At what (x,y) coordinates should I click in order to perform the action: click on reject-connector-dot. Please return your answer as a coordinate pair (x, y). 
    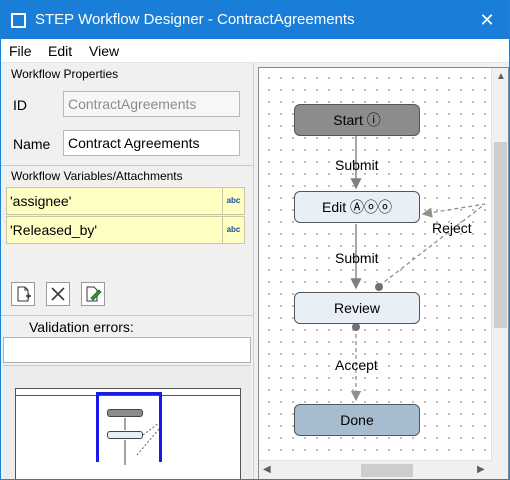
    Looking at the image, I should click on (379, 287).